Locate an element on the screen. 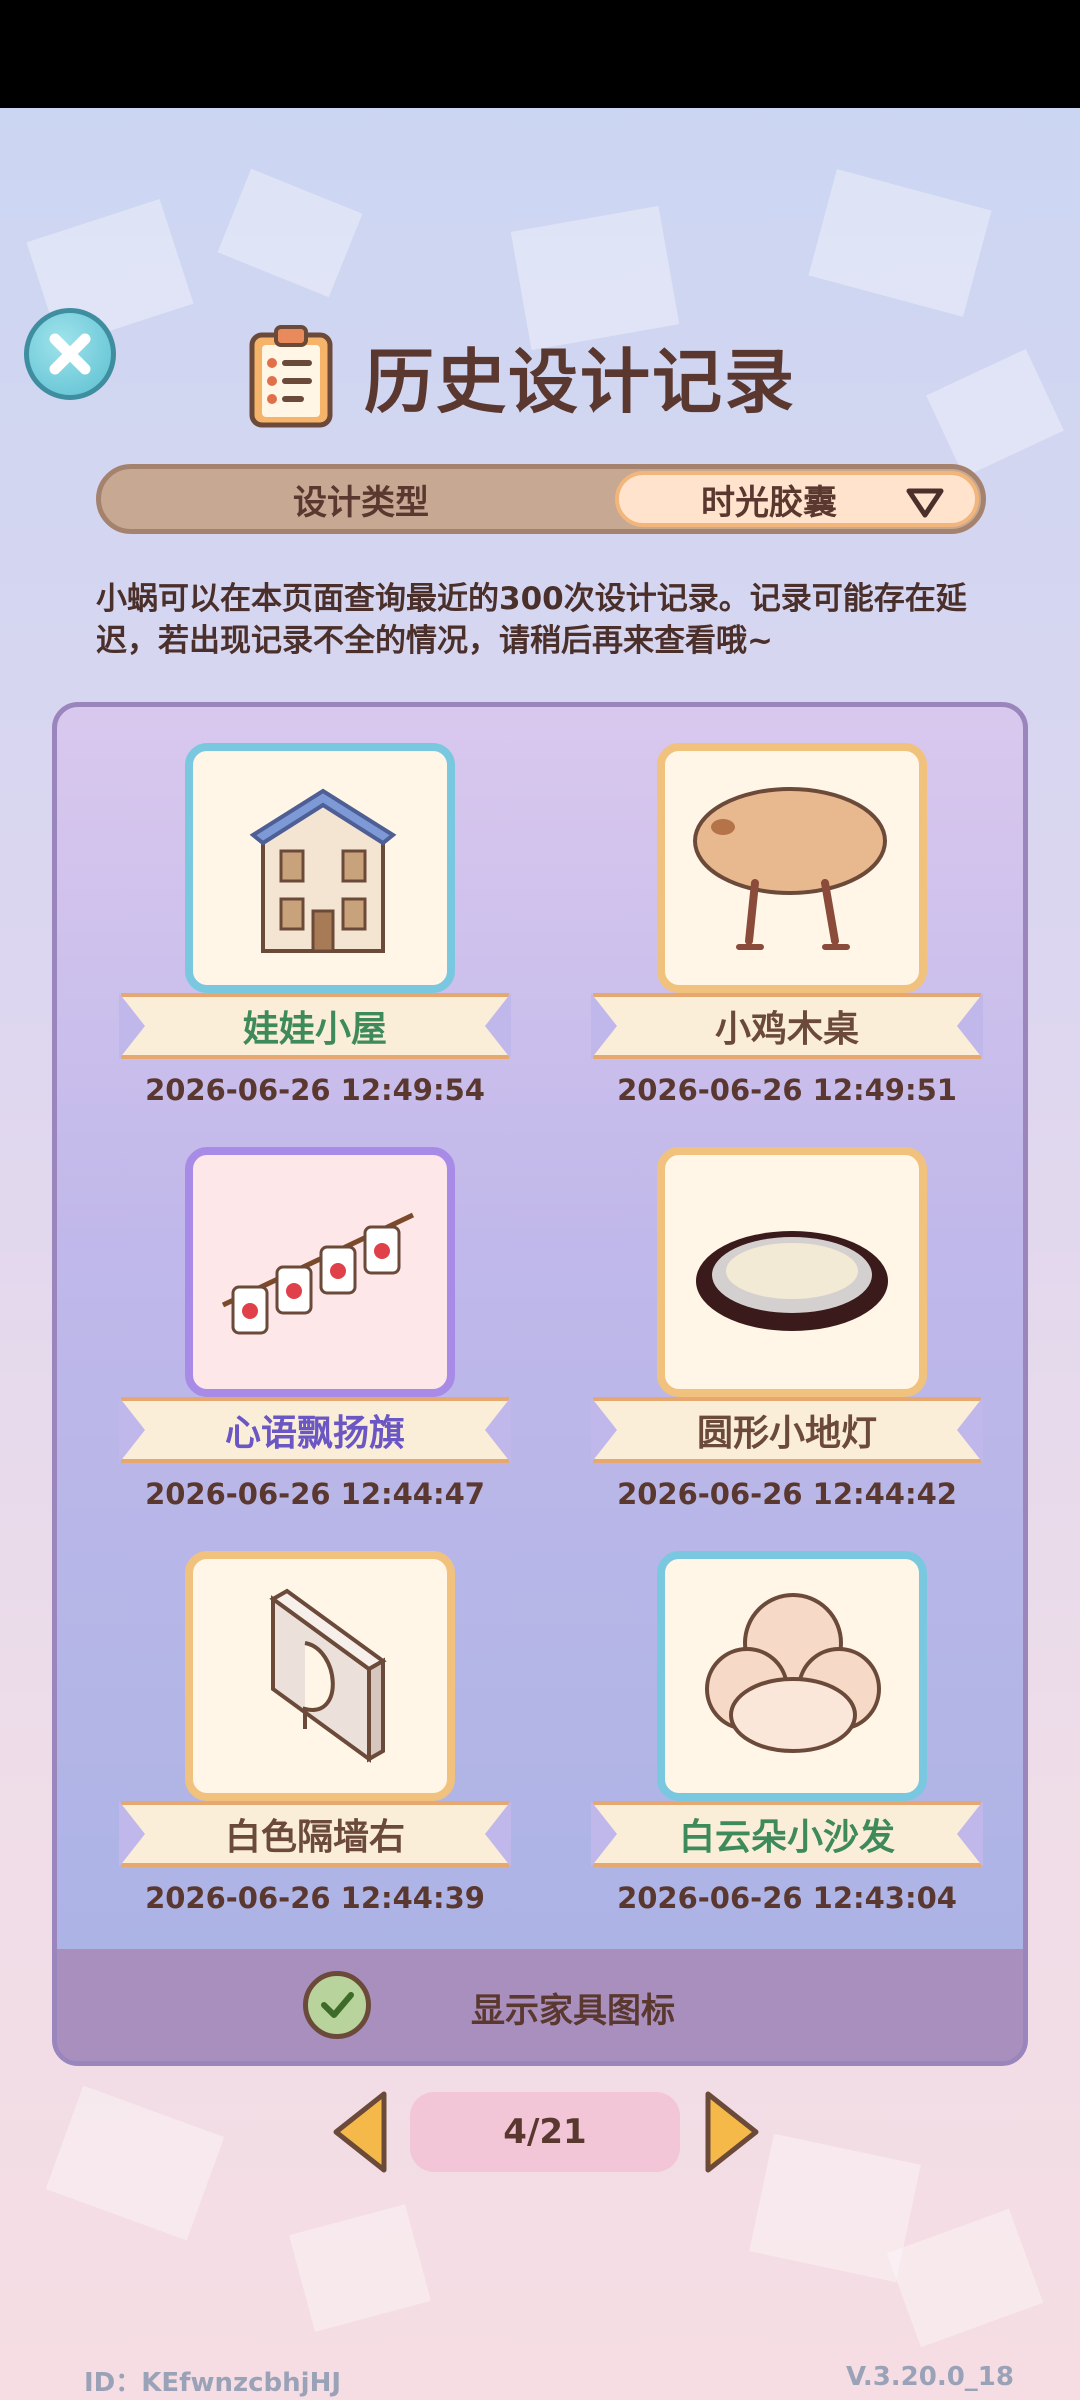 The image size is (1080, 2400). show-icons-label: 显示家具图标 is located at coordinates (573, 2011).